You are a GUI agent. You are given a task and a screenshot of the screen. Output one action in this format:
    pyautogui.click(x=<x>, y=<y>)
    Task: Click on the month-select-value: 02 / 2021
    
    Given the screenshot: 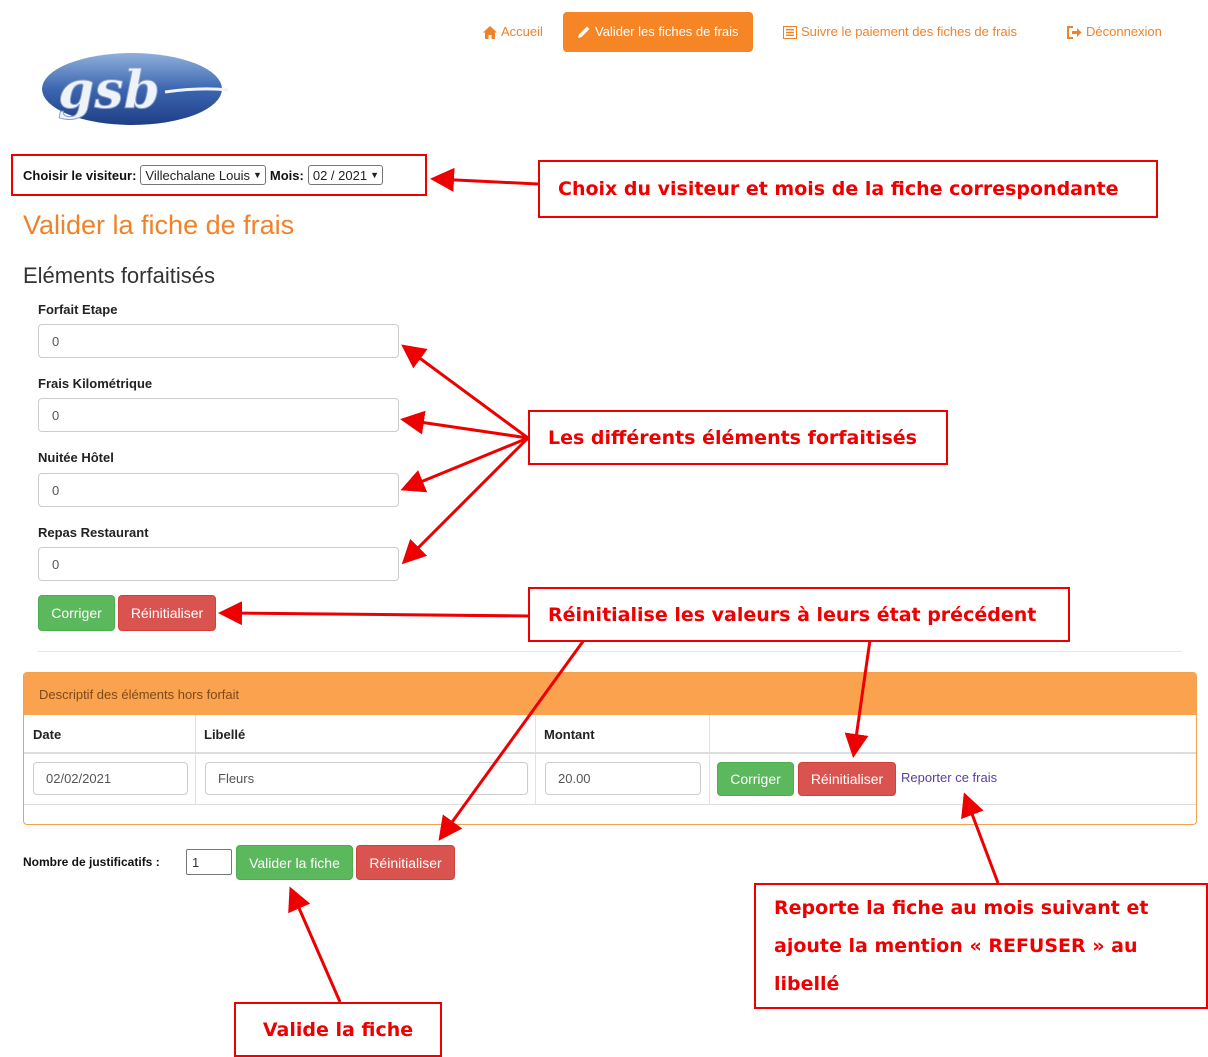 What is the action you would take?
    pyautogui.click(x=340, y=175)
    